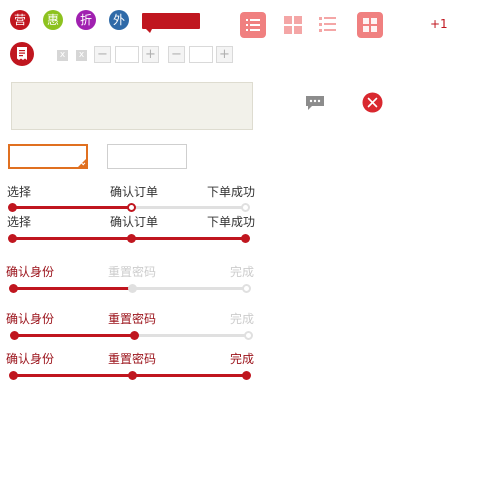  What do you see at coordinates (328, 25) in the screenshot?
I see `list-view-outline-icon` at bounding box center [328, 25].